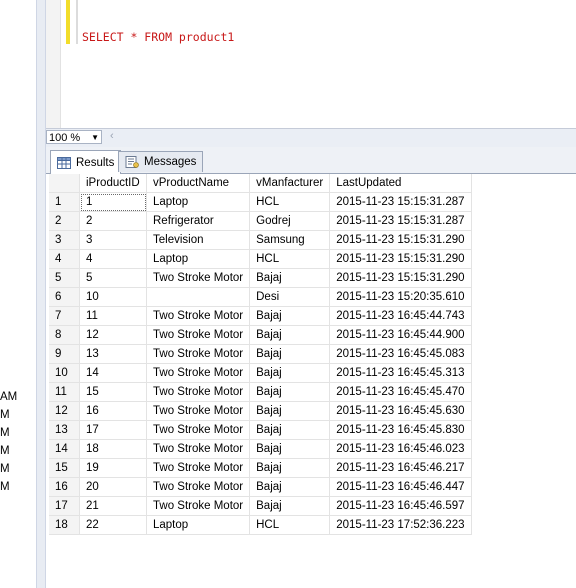 Image resolution: width=576 pixels, height=588 pixels. Describe the element at coordinates (64, 221) in the screenshot. I see `row-number-cell: 2` at that location.